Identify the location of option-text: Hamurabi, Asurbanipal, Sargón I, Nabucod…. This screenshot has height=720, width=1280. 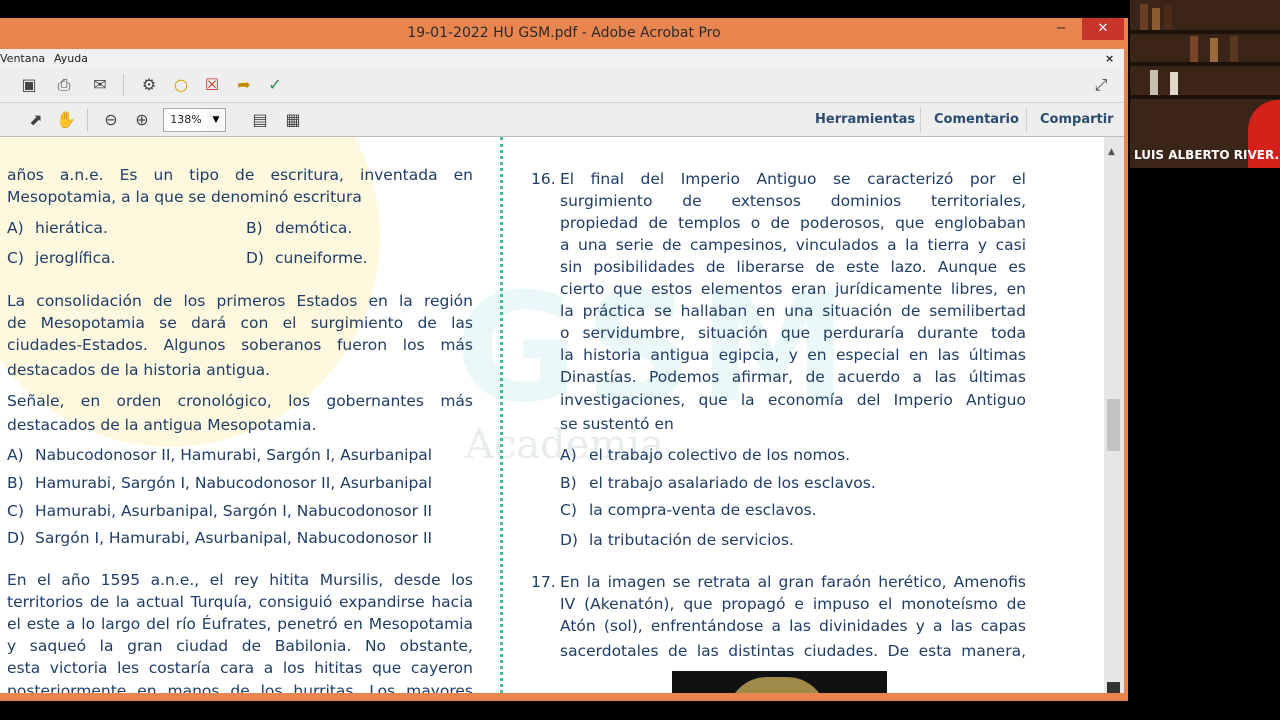
(234, 511).